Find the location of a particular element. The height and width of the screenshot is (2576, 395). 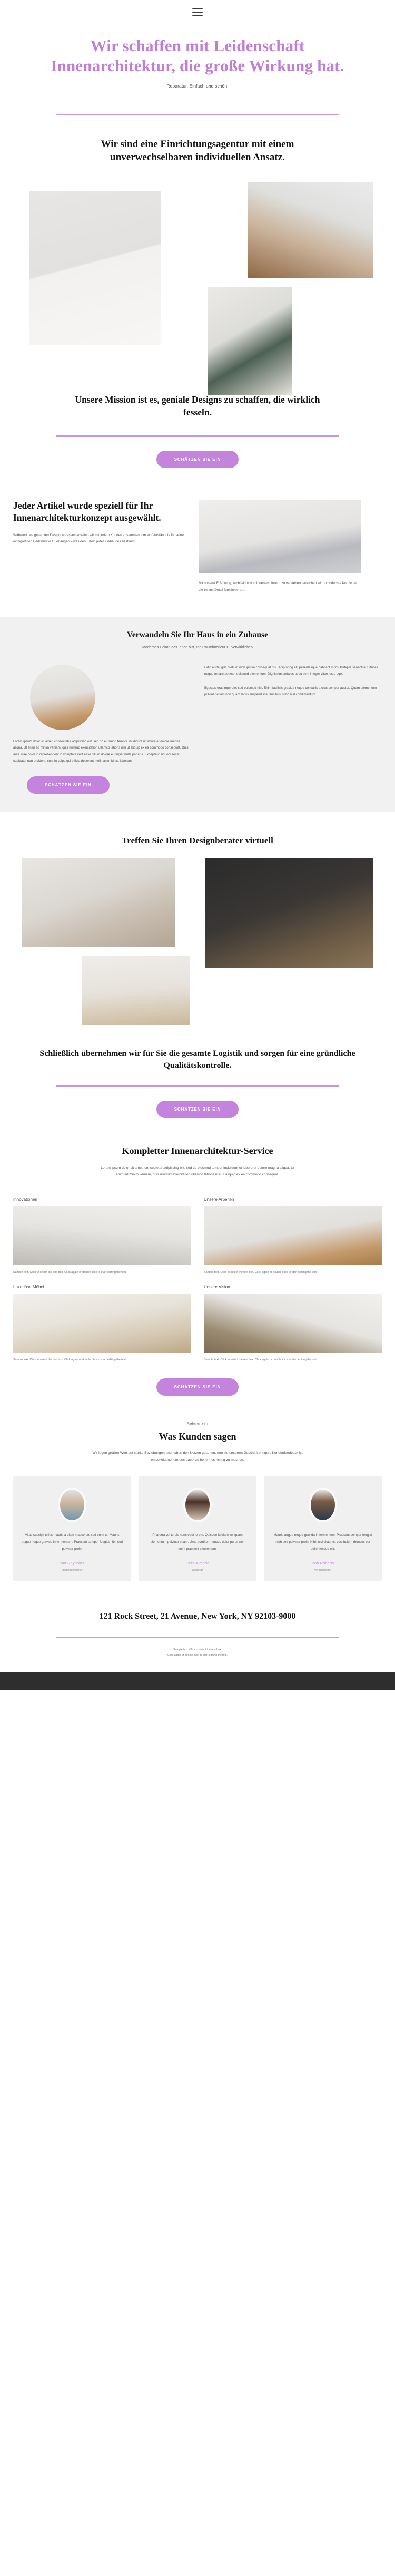

testimonial-role: Vertriebsleiter is located at coordinates (323, 1570).